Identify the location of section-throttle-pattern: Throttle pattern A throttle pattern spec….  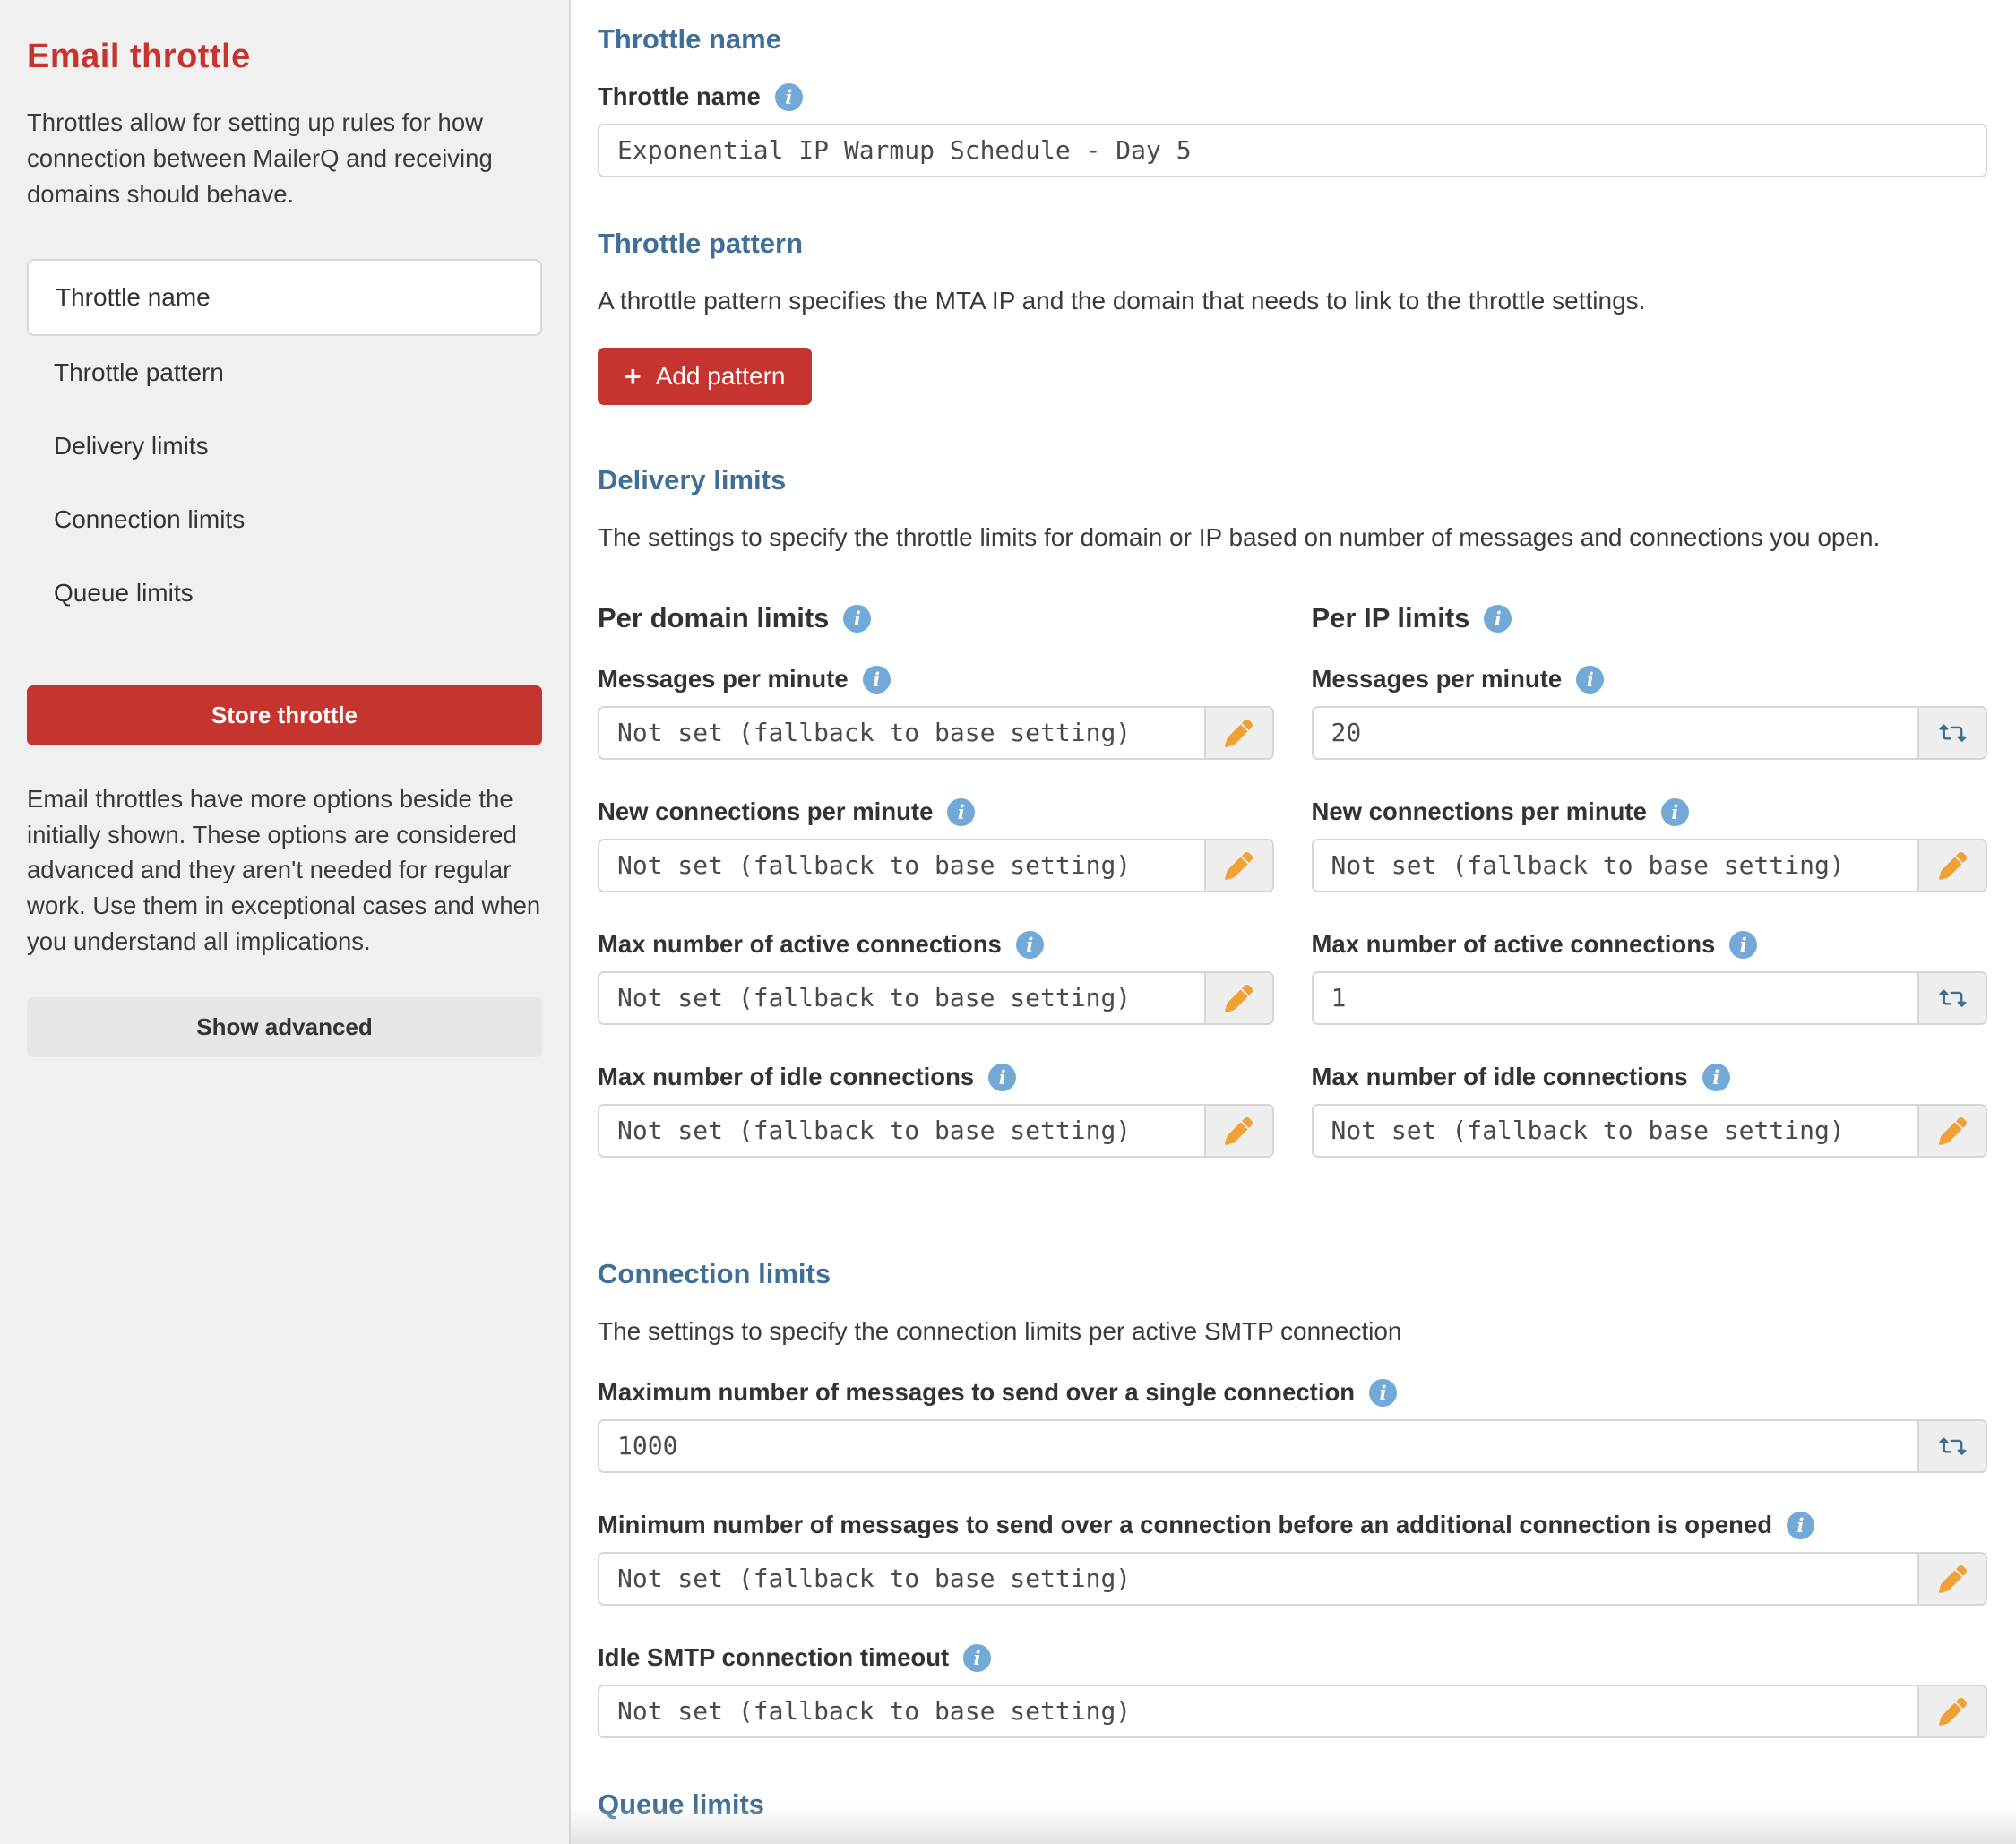
(1293, 321).